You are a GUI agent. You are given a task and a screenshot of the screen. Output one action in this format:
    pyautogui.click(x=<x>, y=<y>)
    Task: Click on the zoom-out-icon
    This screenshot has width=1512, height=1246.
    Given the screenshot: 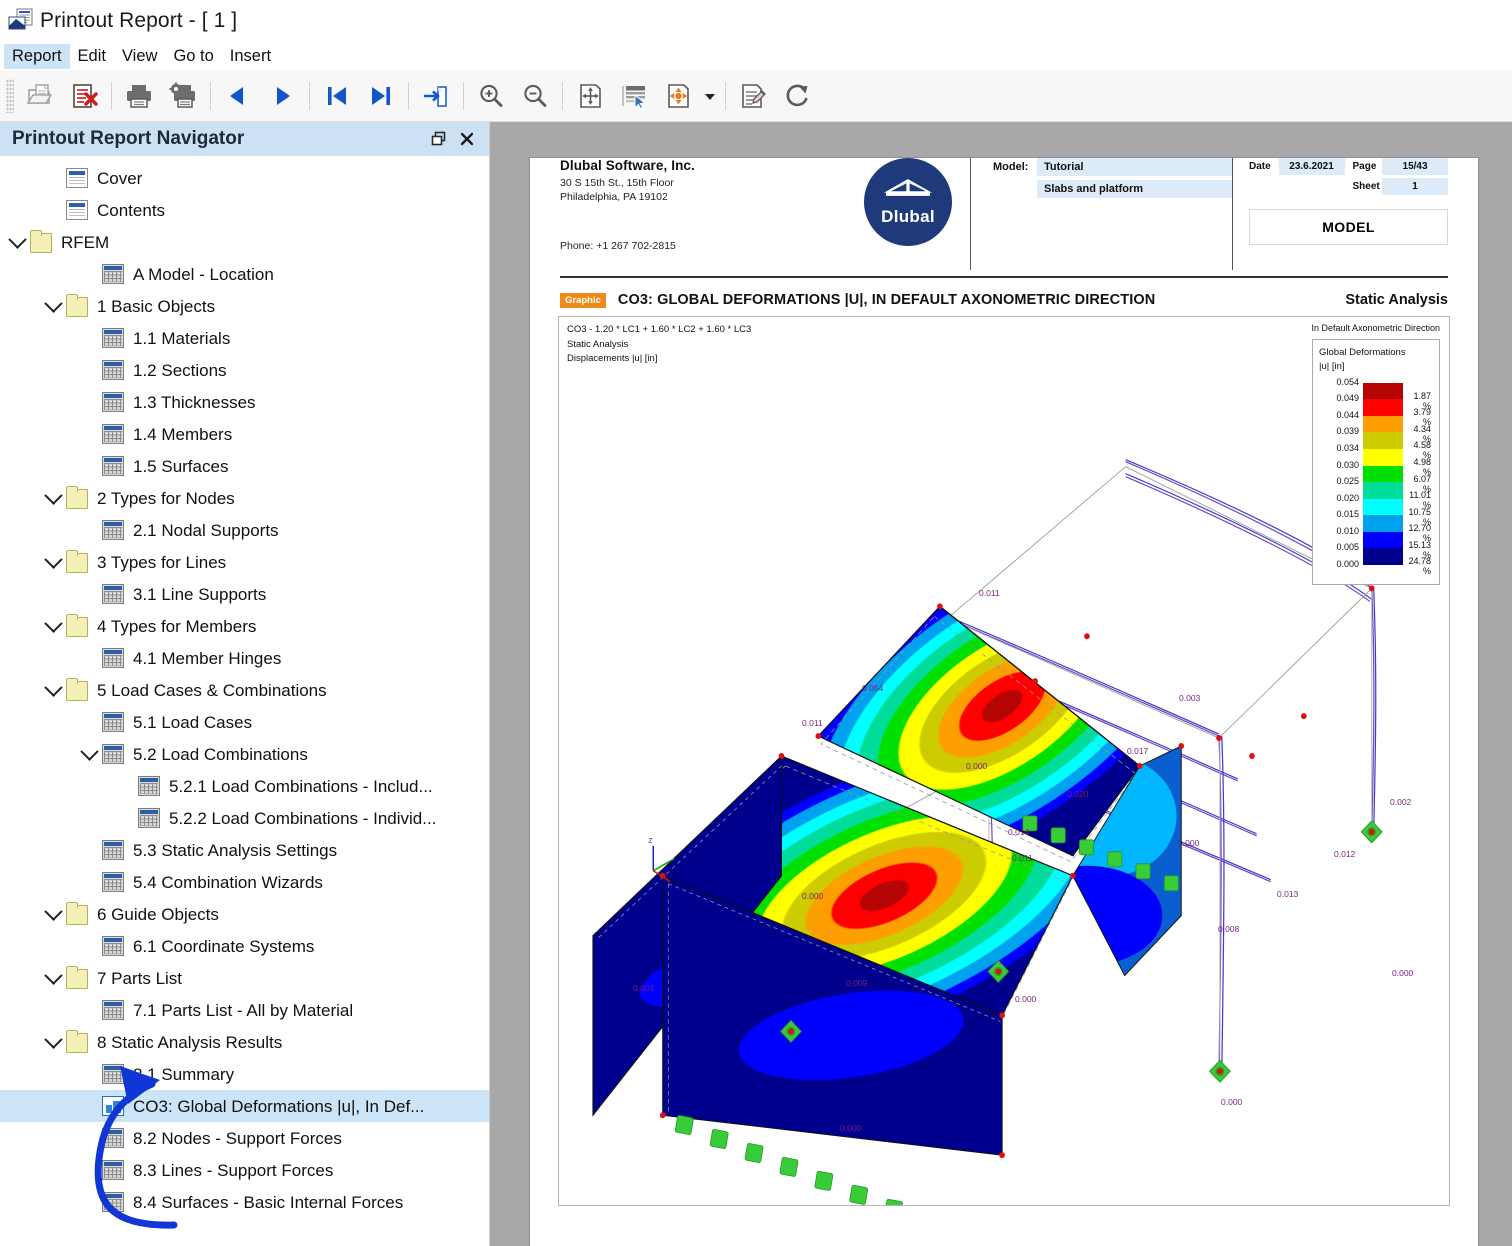 What is the action you would take?
    pyautogui.click(x=535, y=96)
    